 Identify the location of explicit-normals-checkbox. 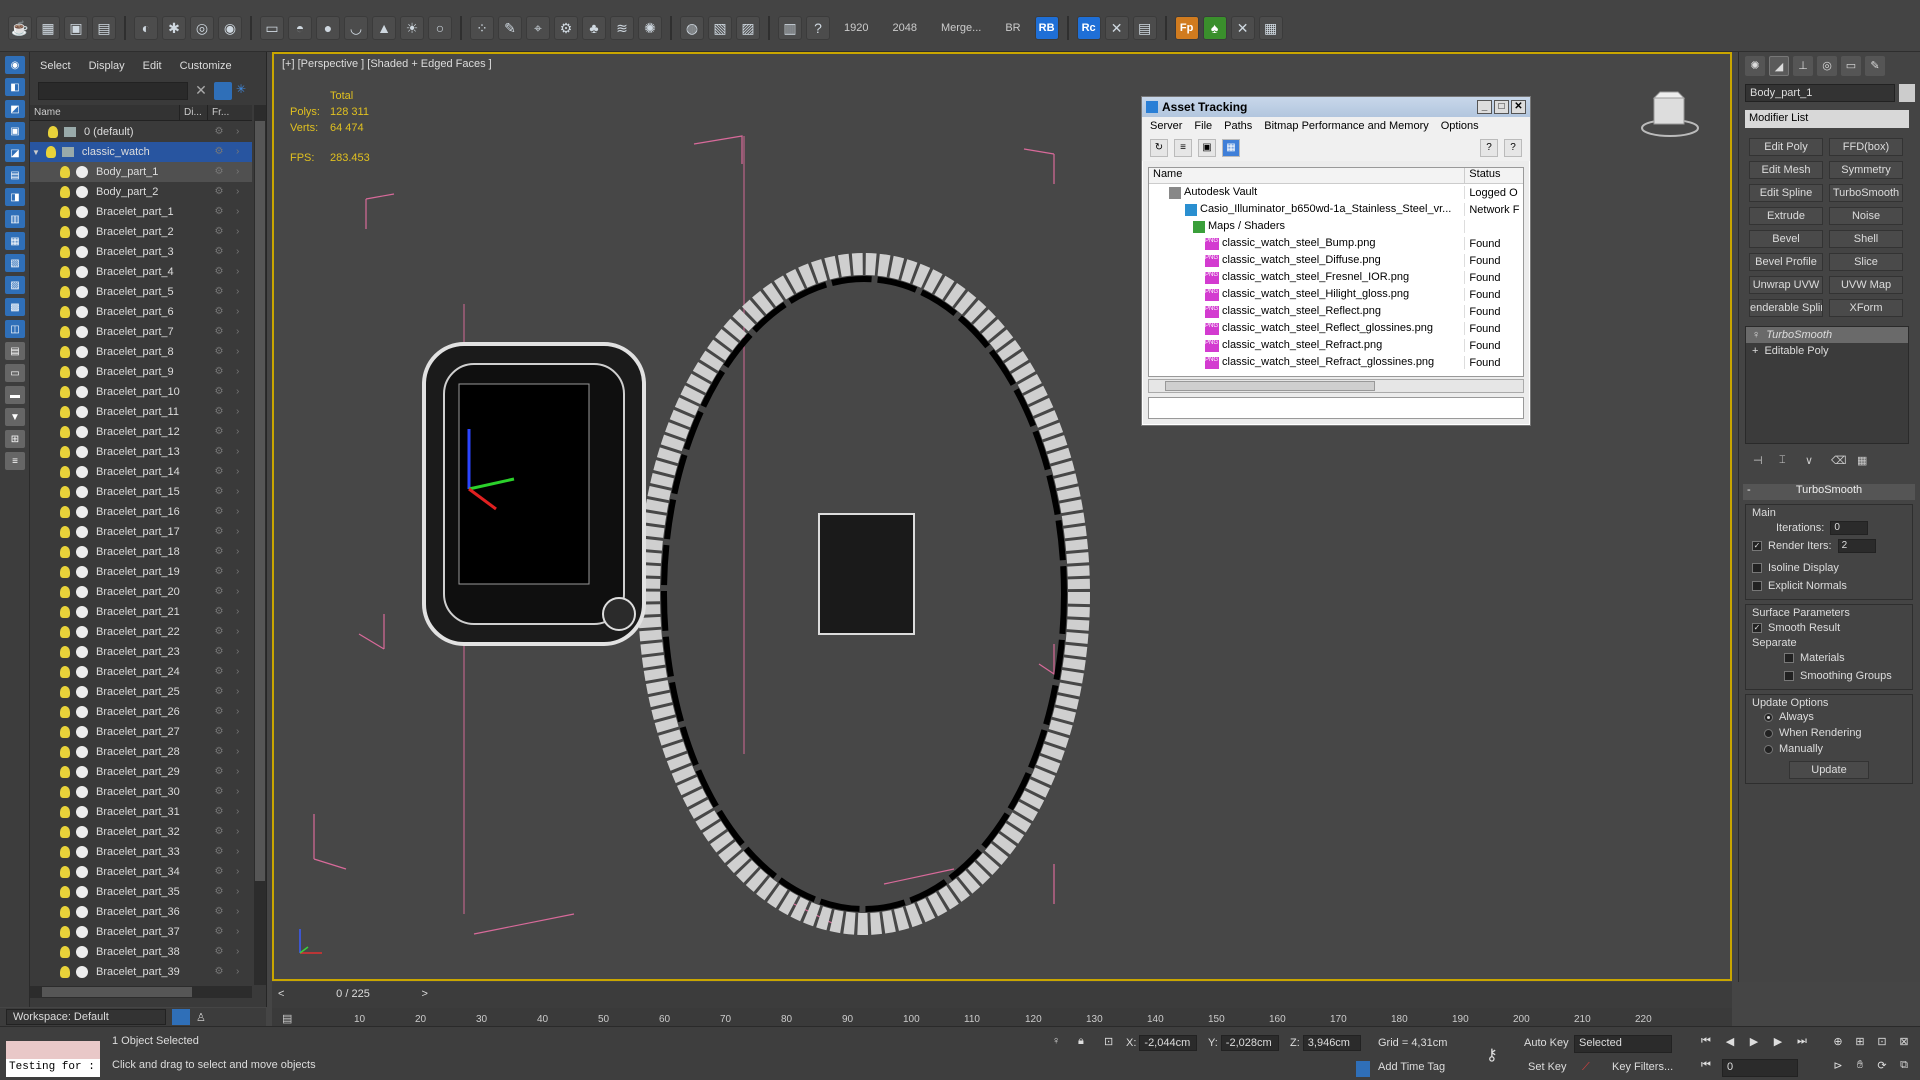
(1757, 586).